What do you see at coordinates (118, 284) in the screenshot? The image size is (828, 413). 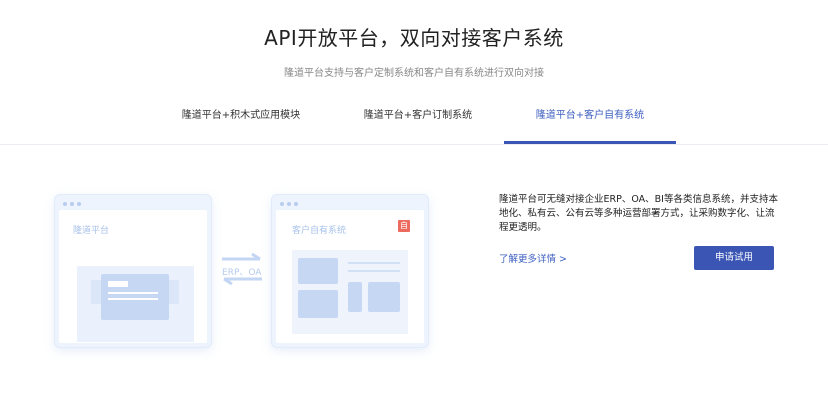 I see `card-header-bar` at bounding box center [118, 284].